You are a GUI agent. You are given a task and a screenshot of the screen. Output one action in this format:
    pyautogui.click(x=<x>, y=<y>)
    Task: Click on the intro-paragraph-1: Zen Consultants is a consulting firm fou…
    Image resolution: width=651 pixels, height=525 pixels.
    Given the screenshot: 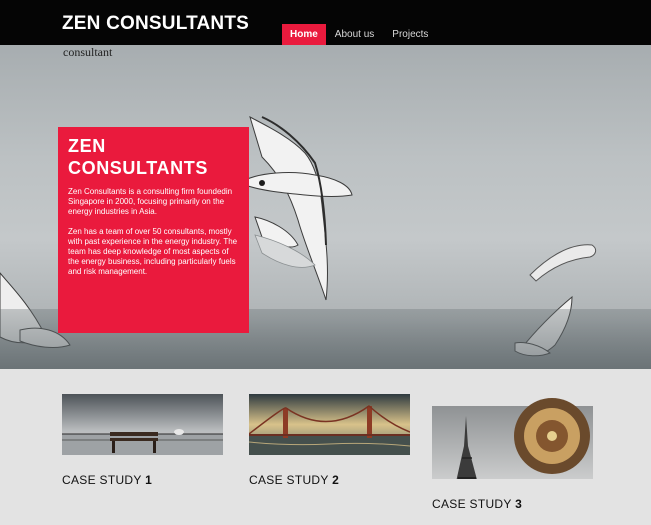 What is the action you would take?
    pyautogui.click(x=150, y=201)
    